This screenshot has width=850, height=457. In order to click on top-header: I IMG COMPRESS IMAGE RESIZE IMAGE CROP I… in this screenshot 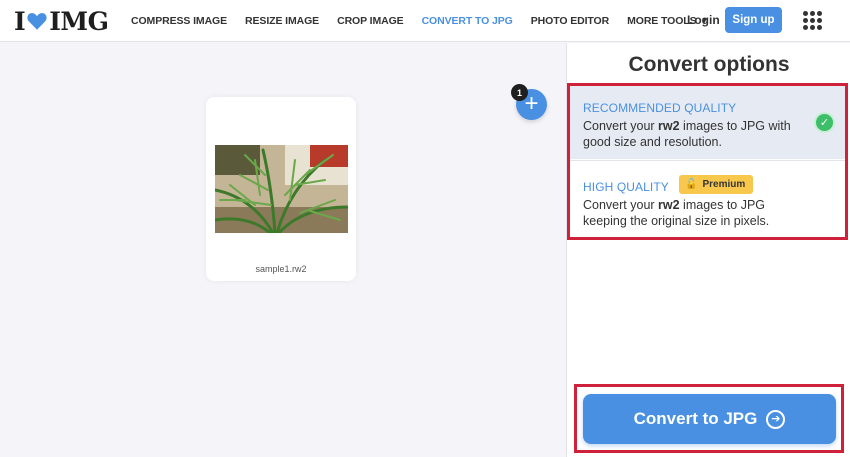, I will do `click(425, 21)`.